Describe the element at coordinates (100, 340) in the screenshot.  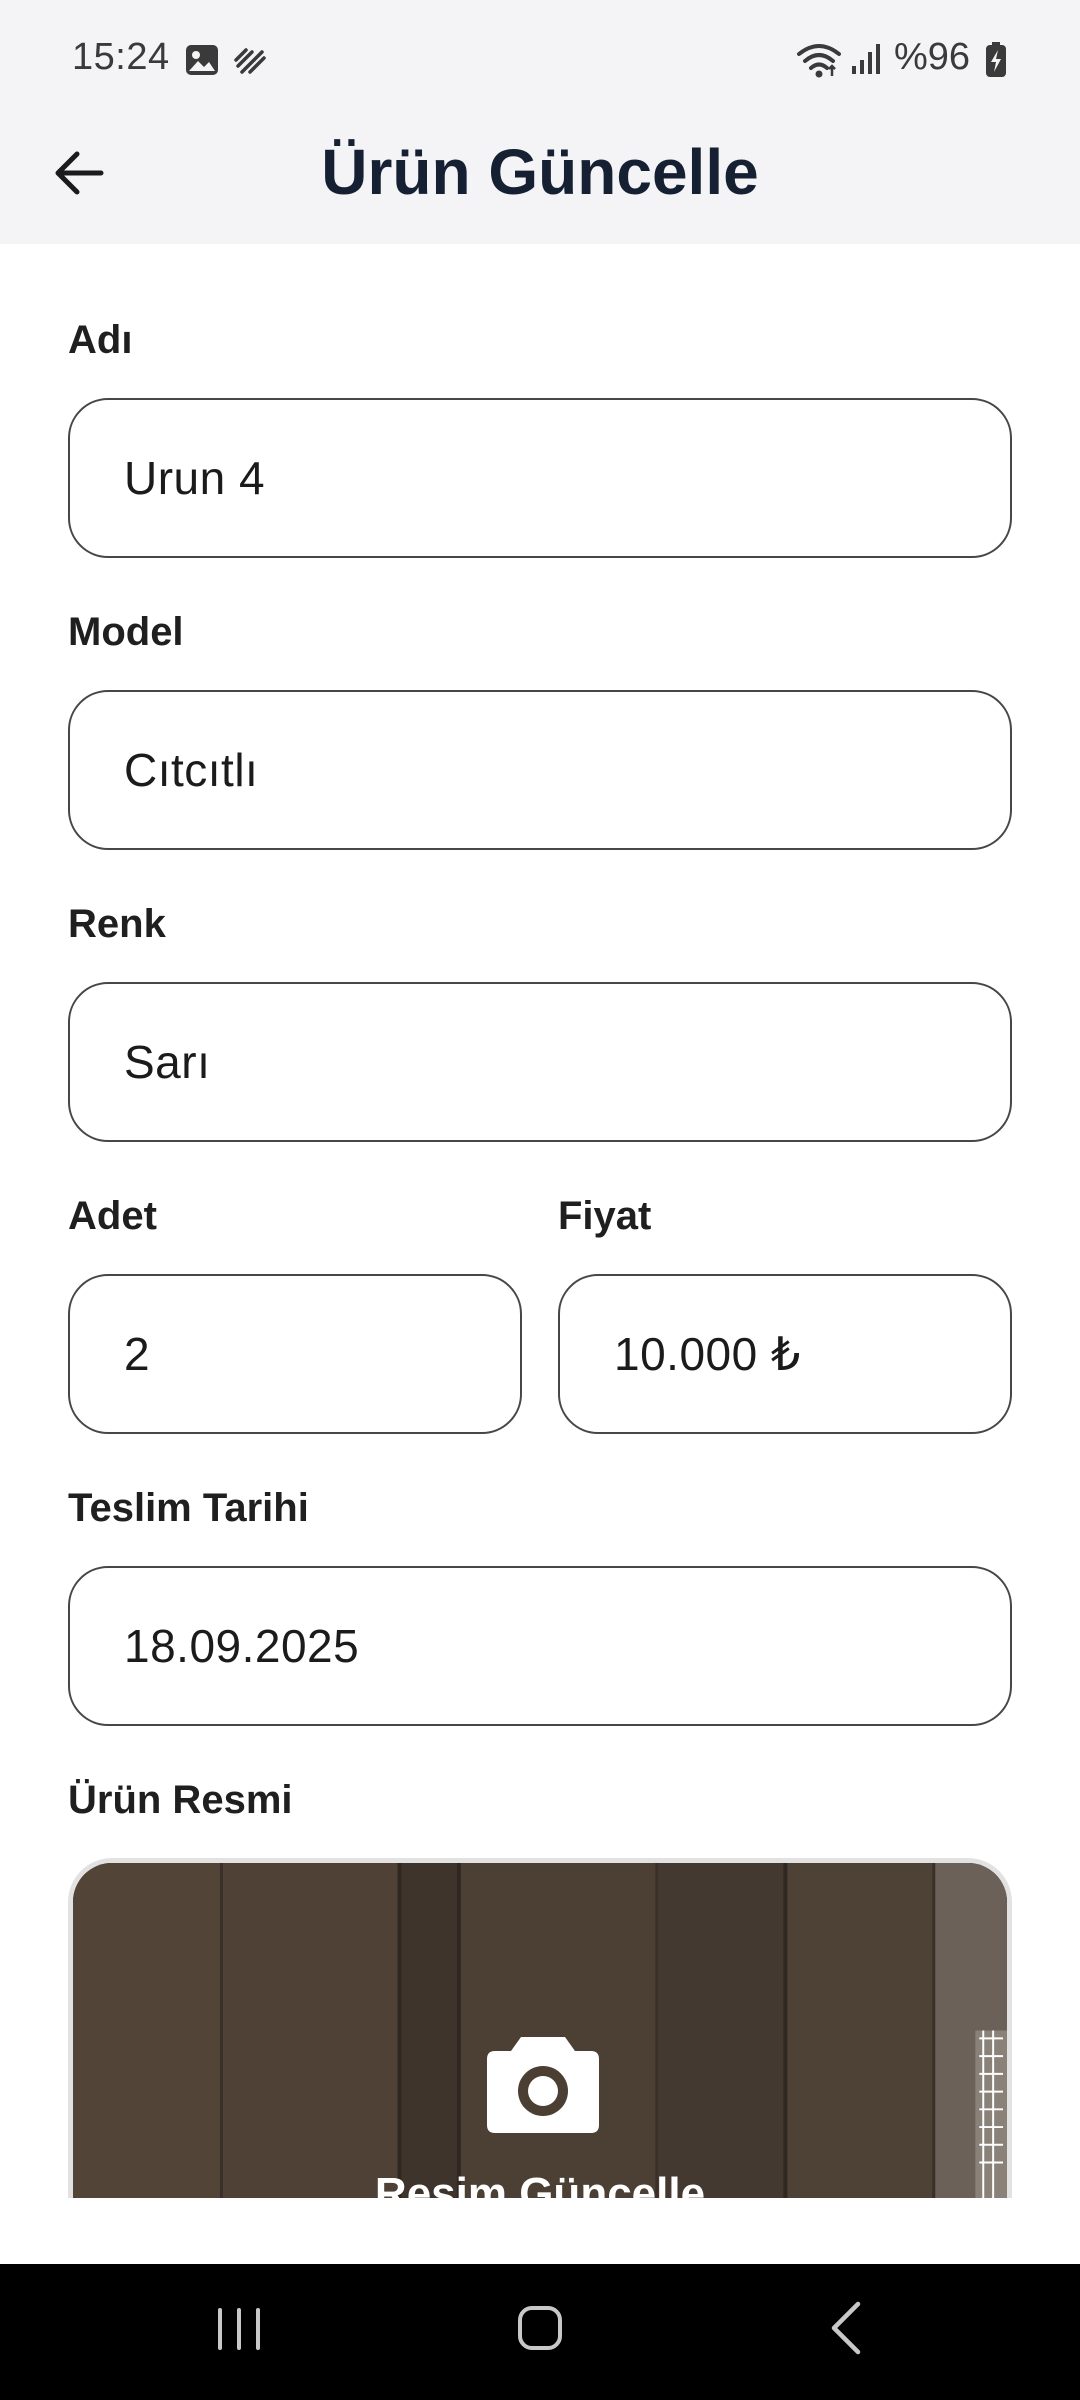
I see `name-label: Adı` at that location.